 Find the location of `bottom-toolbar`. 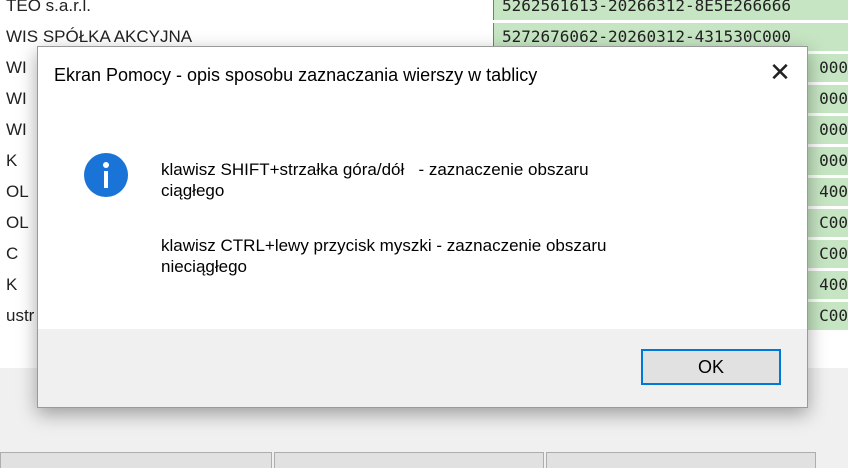

bottom-toolbar is located at coordinates (424, 460).